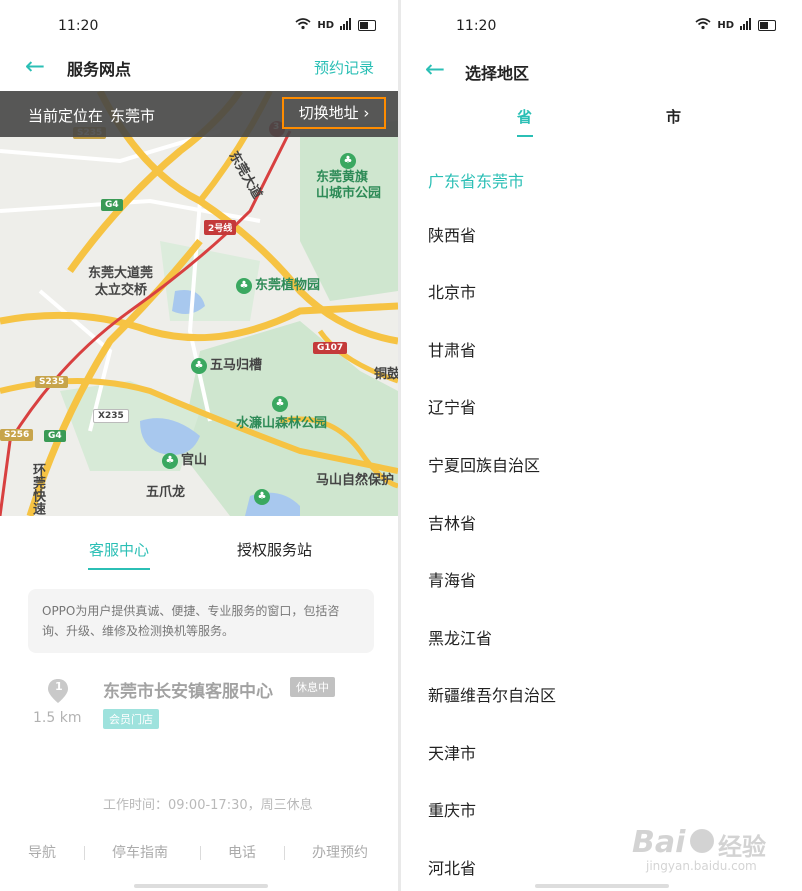 This screenshot has width=802, height=891. I want to click on road-label: 环莞快速, so click(37, 489).